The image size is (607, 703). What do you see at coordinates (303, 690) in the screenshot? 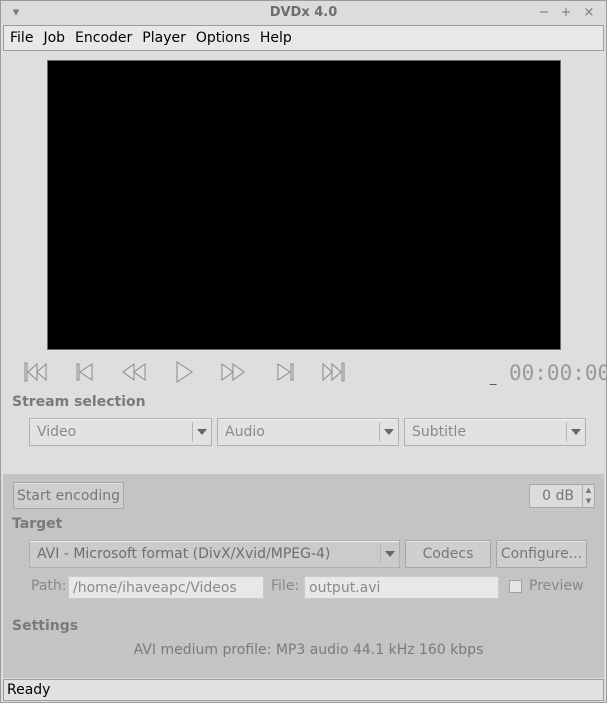
I see `status-bar: Ready` at bounding box center [303, 690].